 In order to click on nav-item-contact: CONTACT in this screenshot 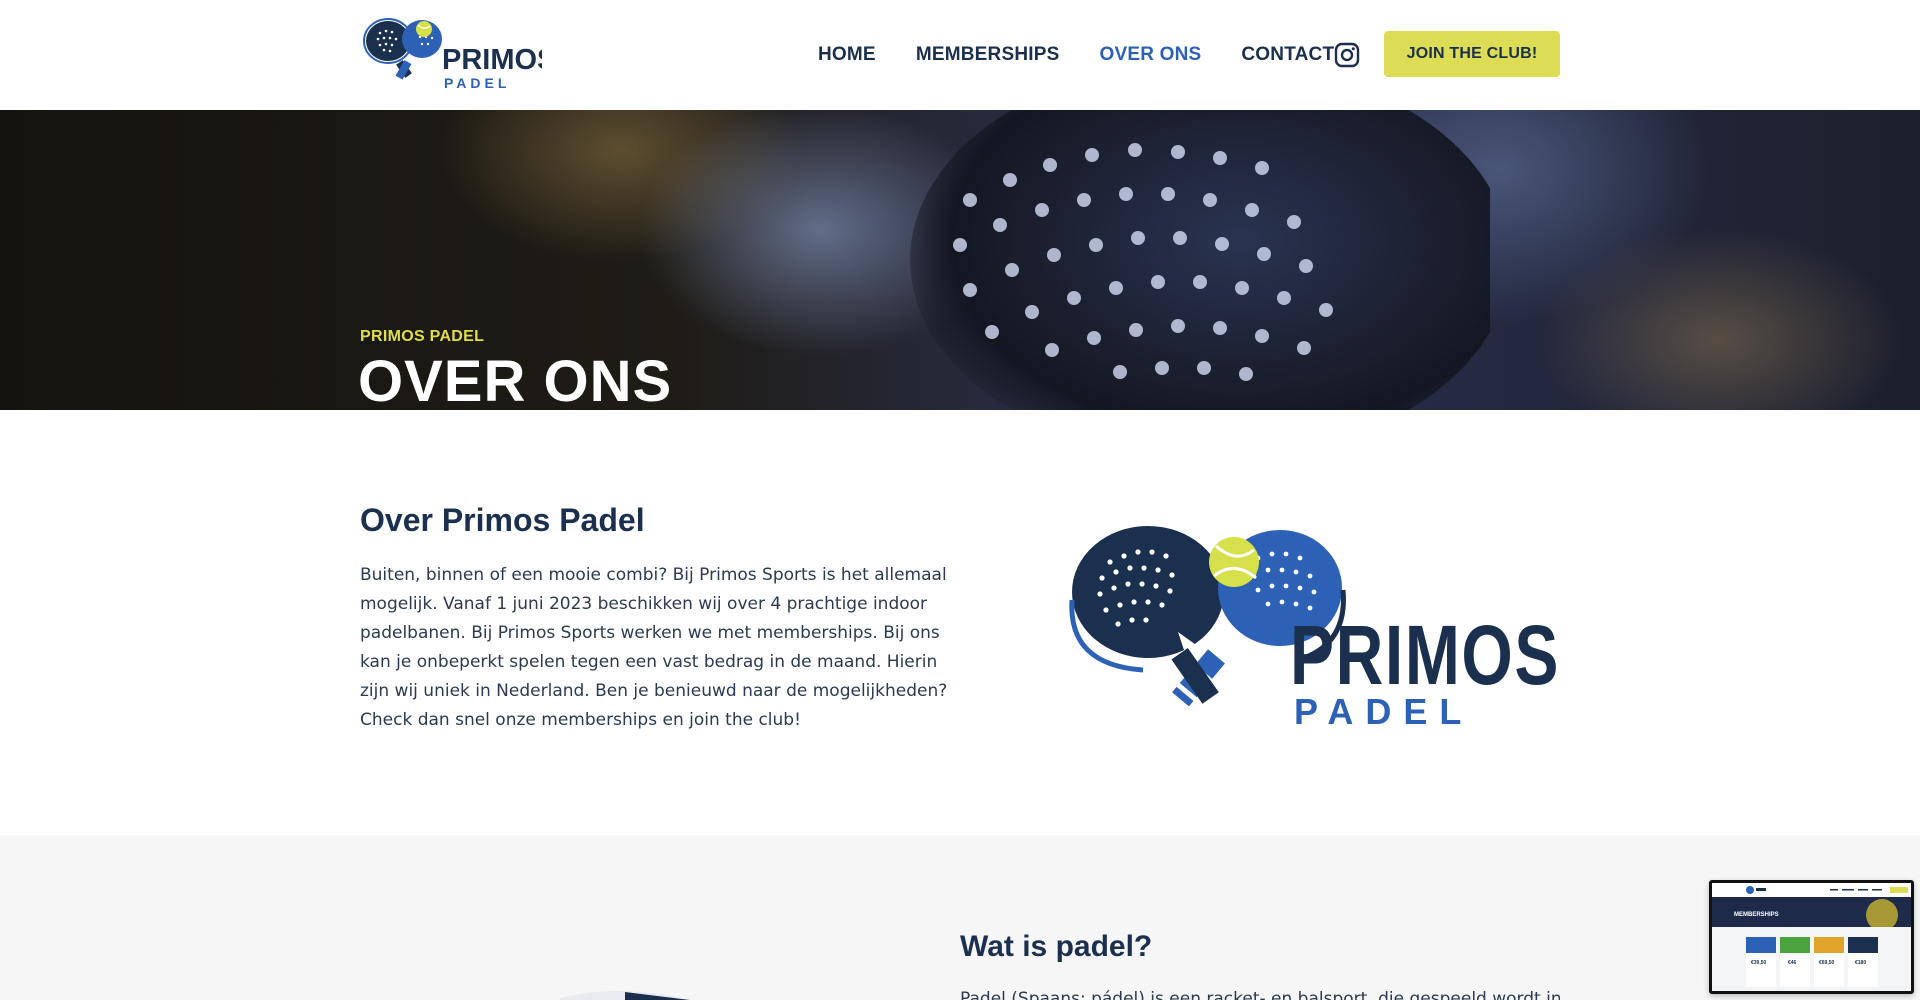, I will do `click(1287, 55)`.